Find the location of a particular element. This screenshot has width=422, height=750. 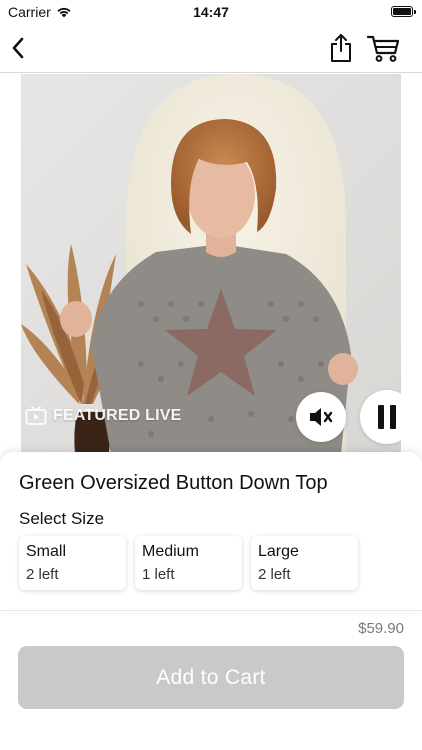

status-bar: Carrier 14:47 is located at coordinates (211, 12).